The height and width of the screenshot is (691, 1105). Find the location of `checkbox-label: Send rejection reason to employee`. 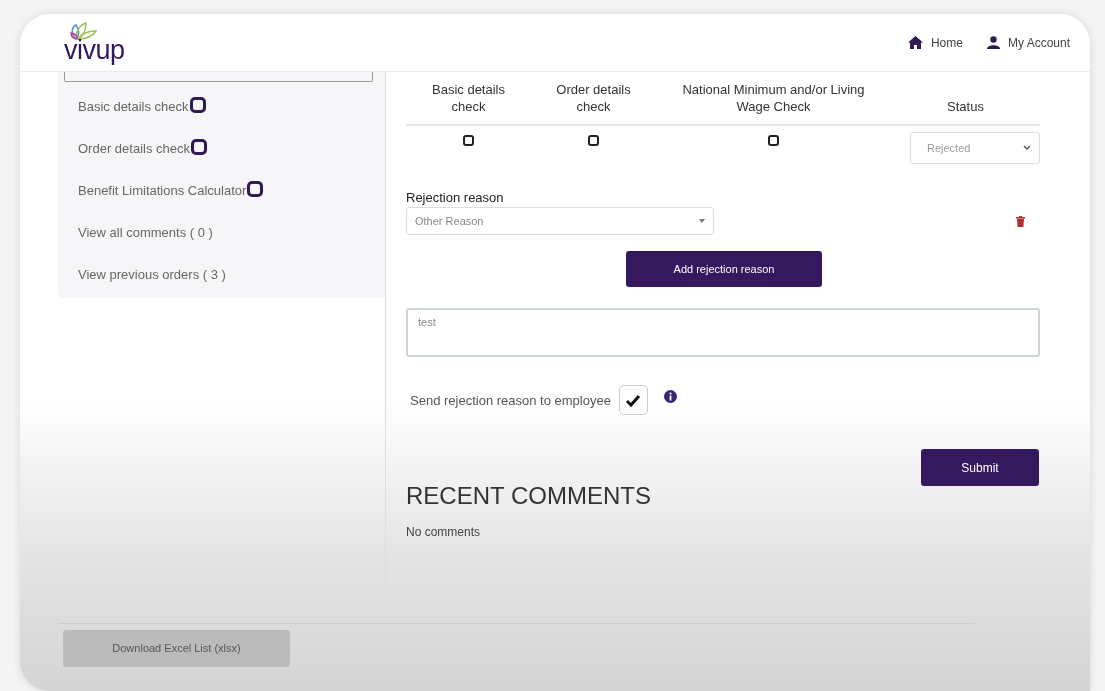

checkbox-label: Send rejection reason to employee is located at coordinates (510, 400).